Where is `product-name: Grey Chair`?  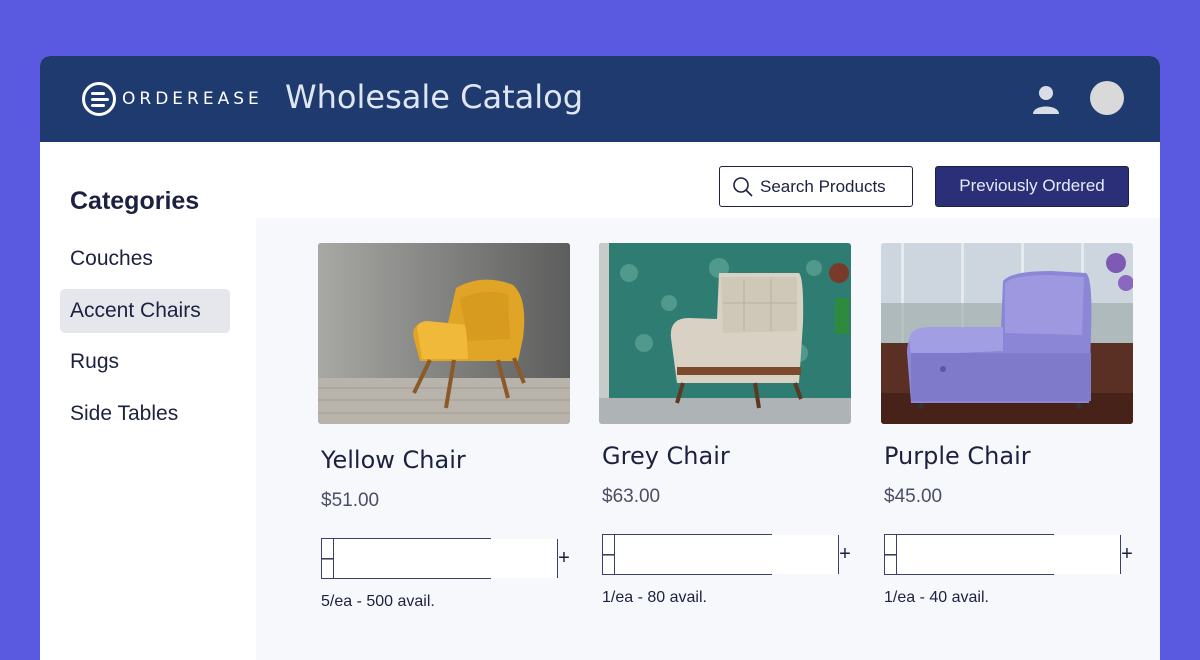 product-name: Grey Chair is located at coordinates (666, 456).